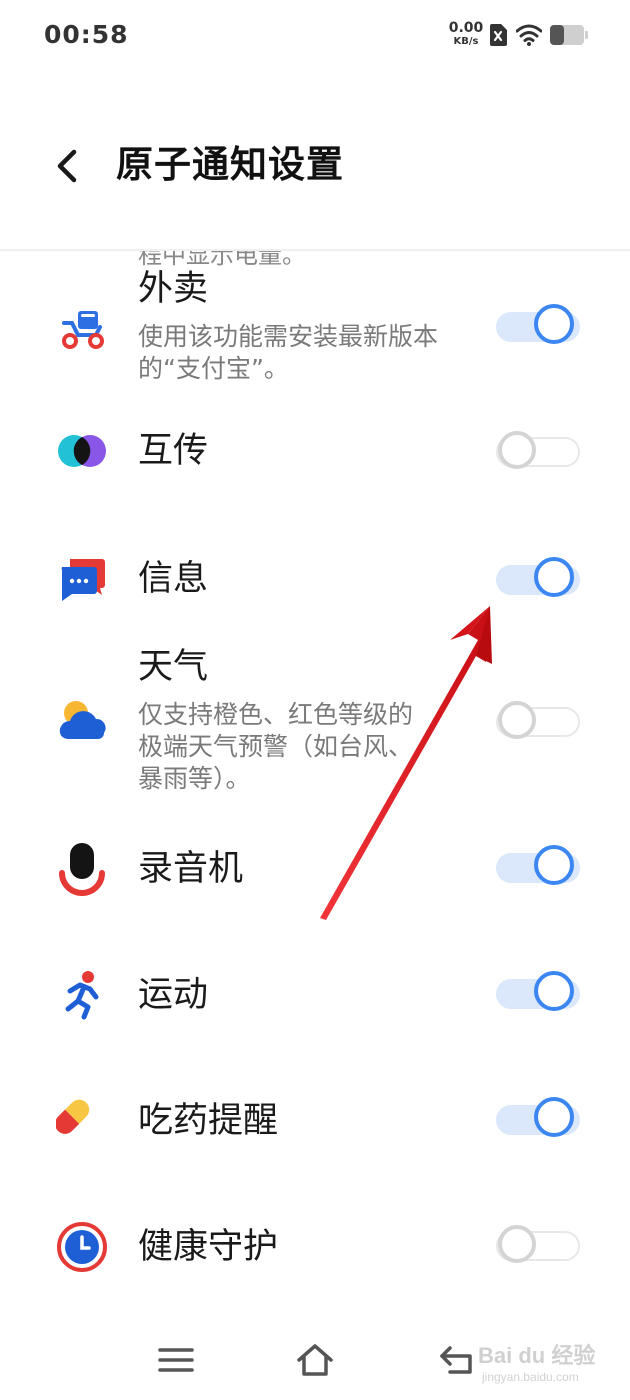  I want to click on network-speed: 0.00 KB/s, so click(466, 34).